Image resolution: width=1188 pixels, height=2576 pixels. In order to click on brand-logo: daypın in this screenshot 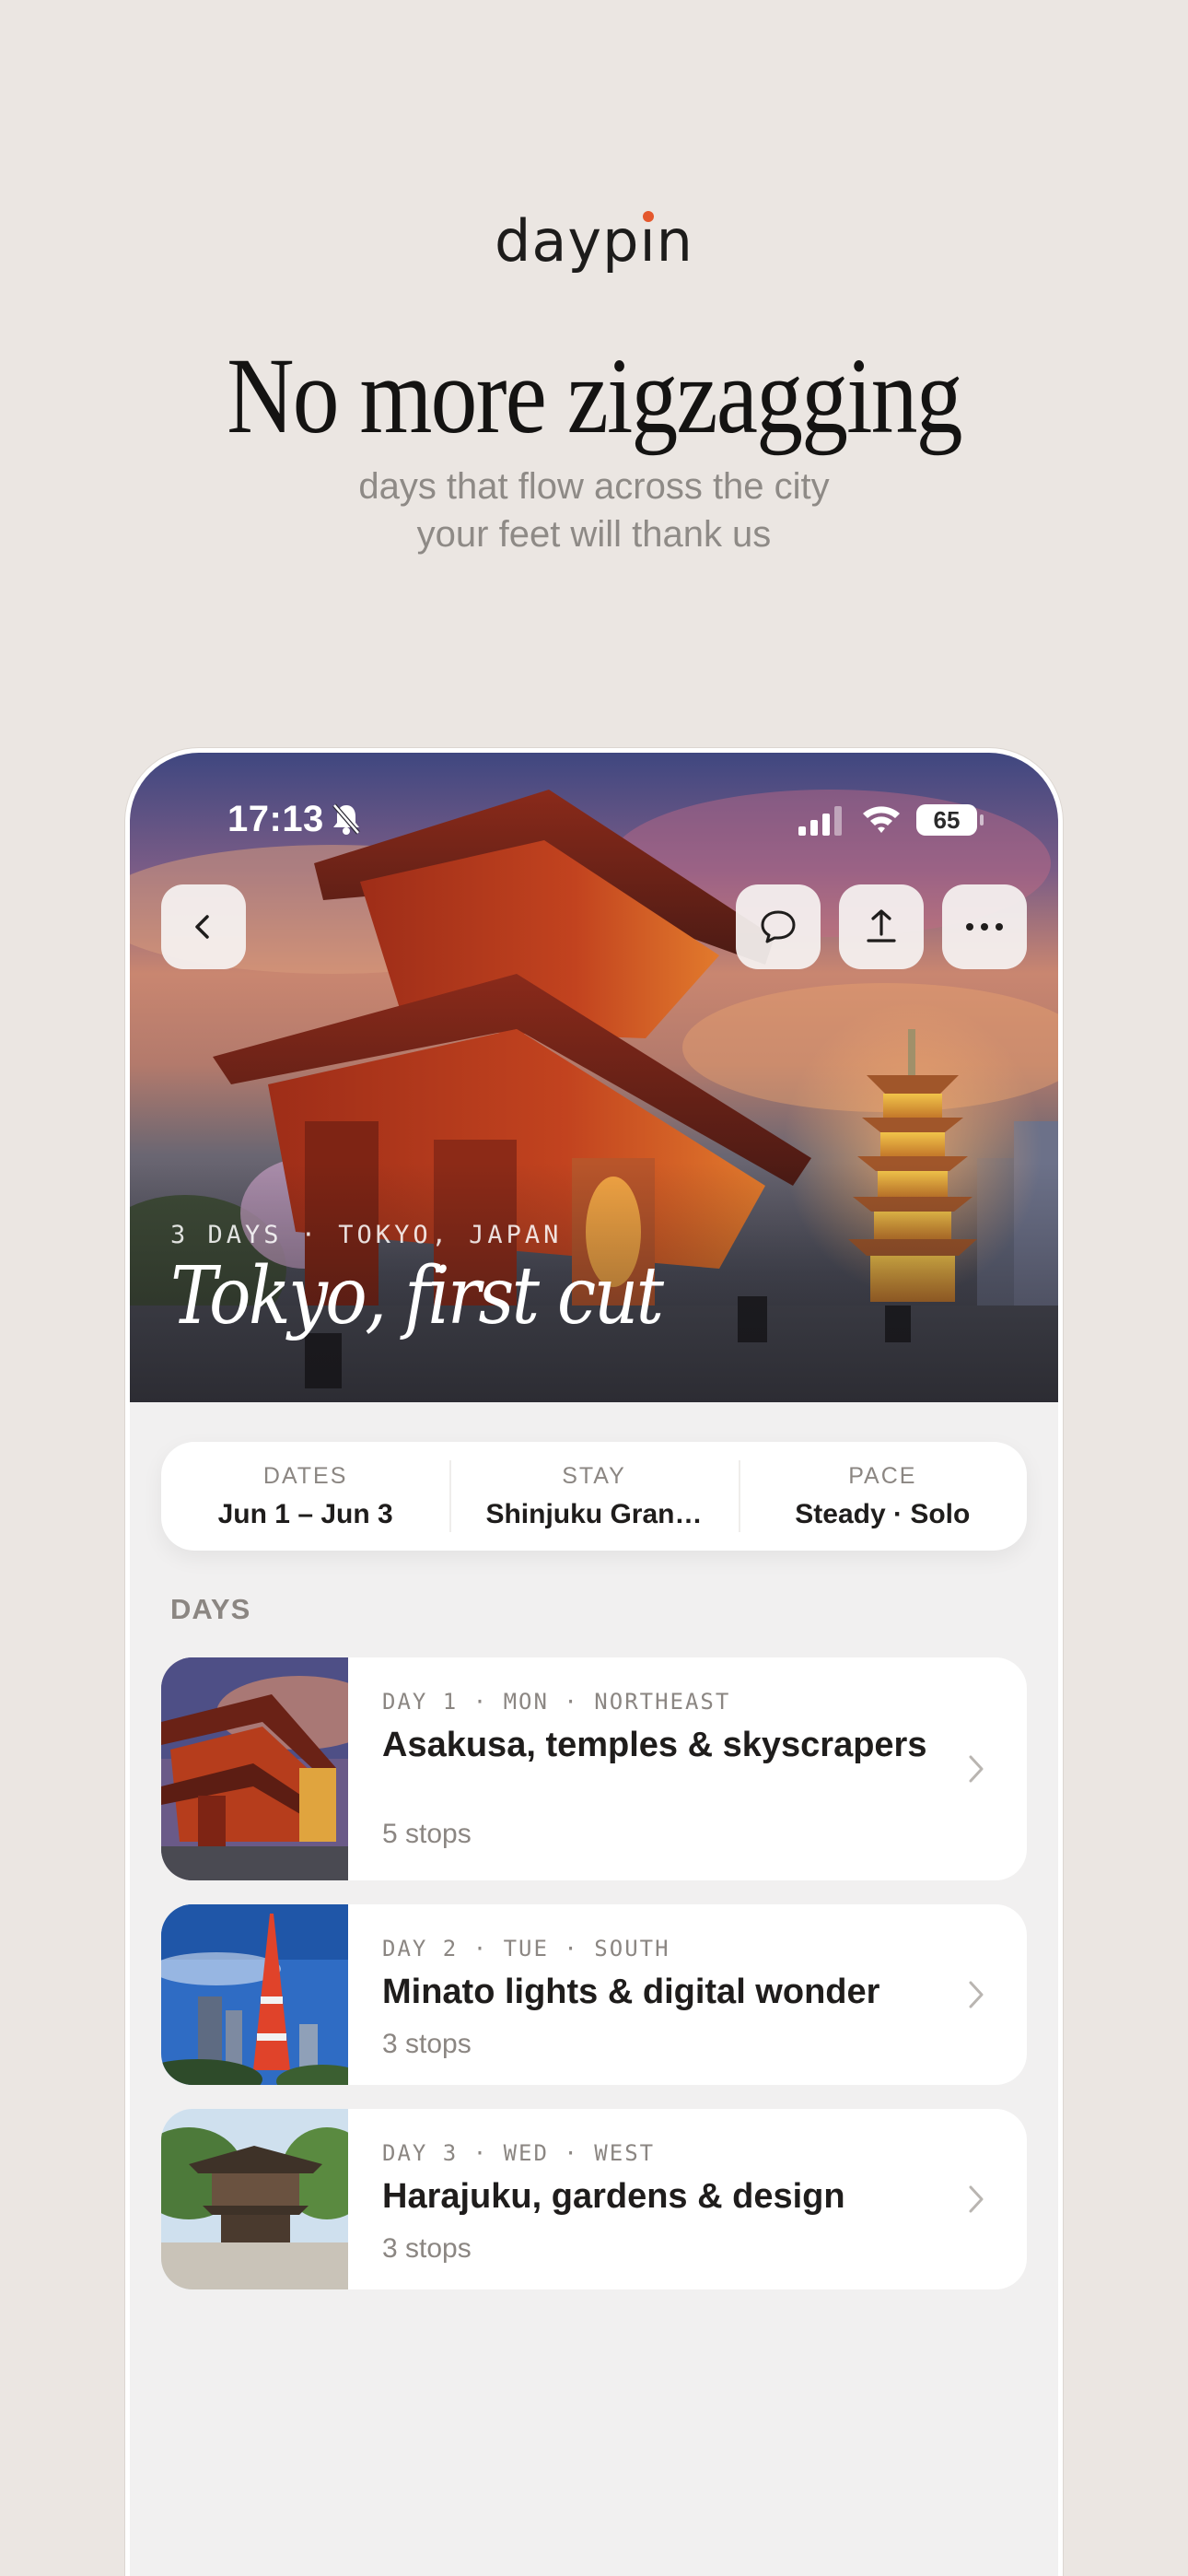, I will do `click(594, 241)`.